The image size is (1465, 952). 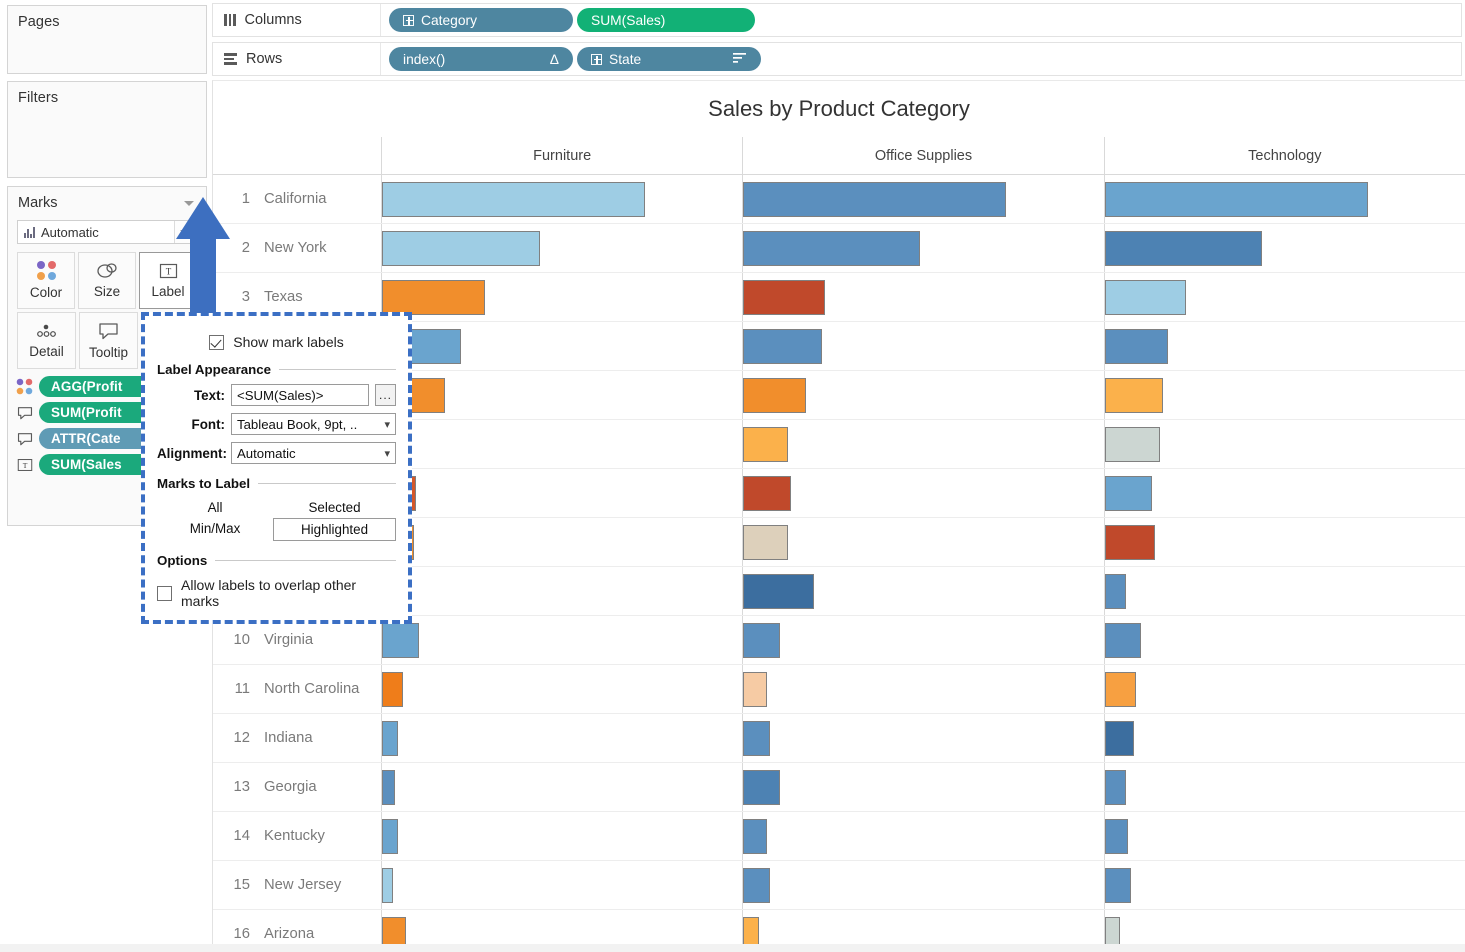 What do you see at coordinates (481, 20) in the screenshot?
I see `pill-category: Category` at bounding box center [481, 20].